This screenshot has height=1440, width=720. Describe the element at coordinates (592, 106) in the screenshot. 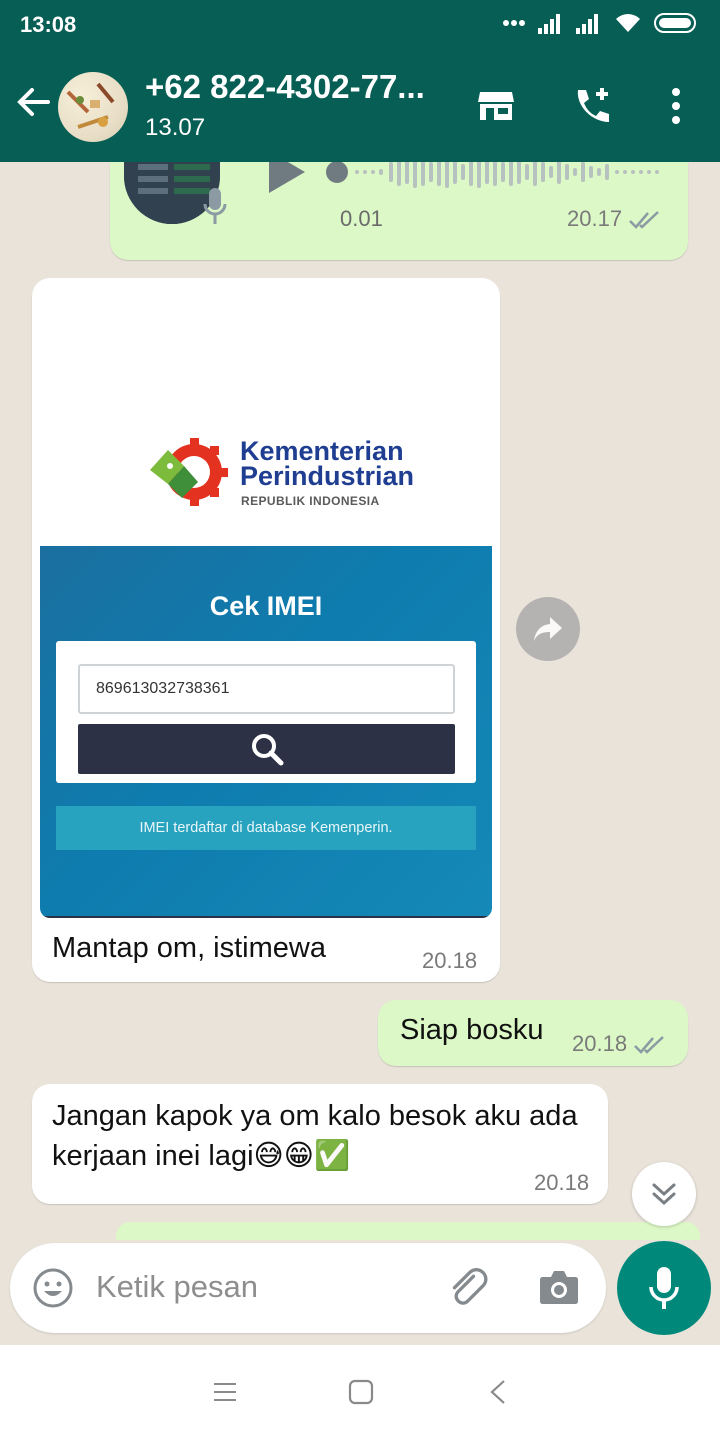

I see `add-call-icon` at that location.